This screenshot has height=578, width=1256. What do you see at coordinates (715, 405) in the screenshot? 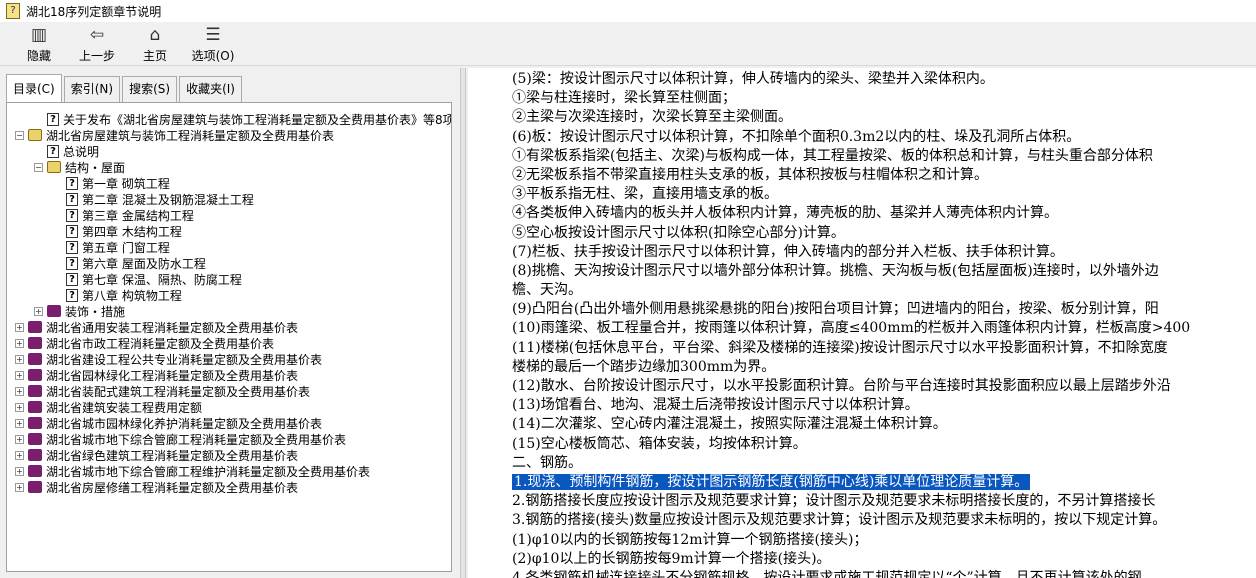
I see `content-text: (13)场馆看台、地沟、混凝土后浇带按设计图示尺寸以体积计算。` at bounding box center [715, 405].